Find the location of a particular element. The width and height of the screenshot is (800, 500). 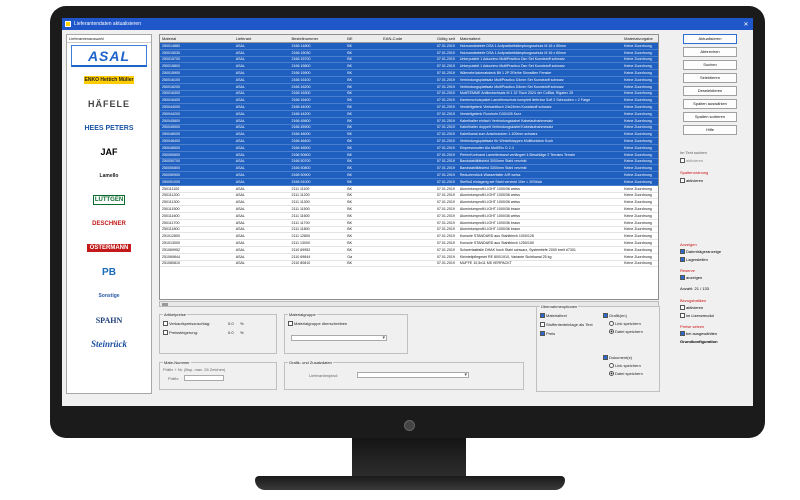

table-cell: BK is located at coordinates (350, 243).